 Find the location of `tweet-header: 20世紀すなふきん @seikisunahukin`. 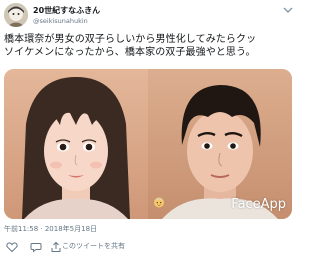

tweet-header: 20世紀すなふきん @seikisunahukin is located at coordinates (150, 15).